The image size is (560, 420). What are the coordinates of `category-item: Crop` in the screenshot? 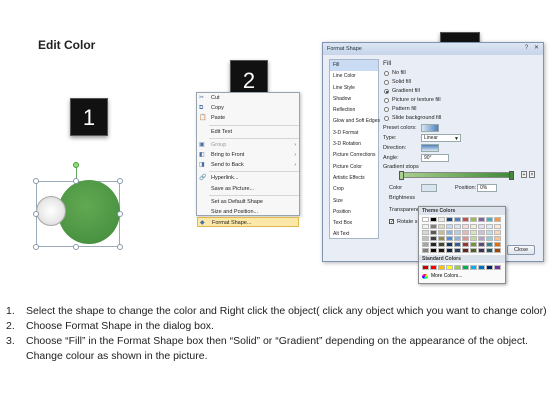 It's located at (354, 189).